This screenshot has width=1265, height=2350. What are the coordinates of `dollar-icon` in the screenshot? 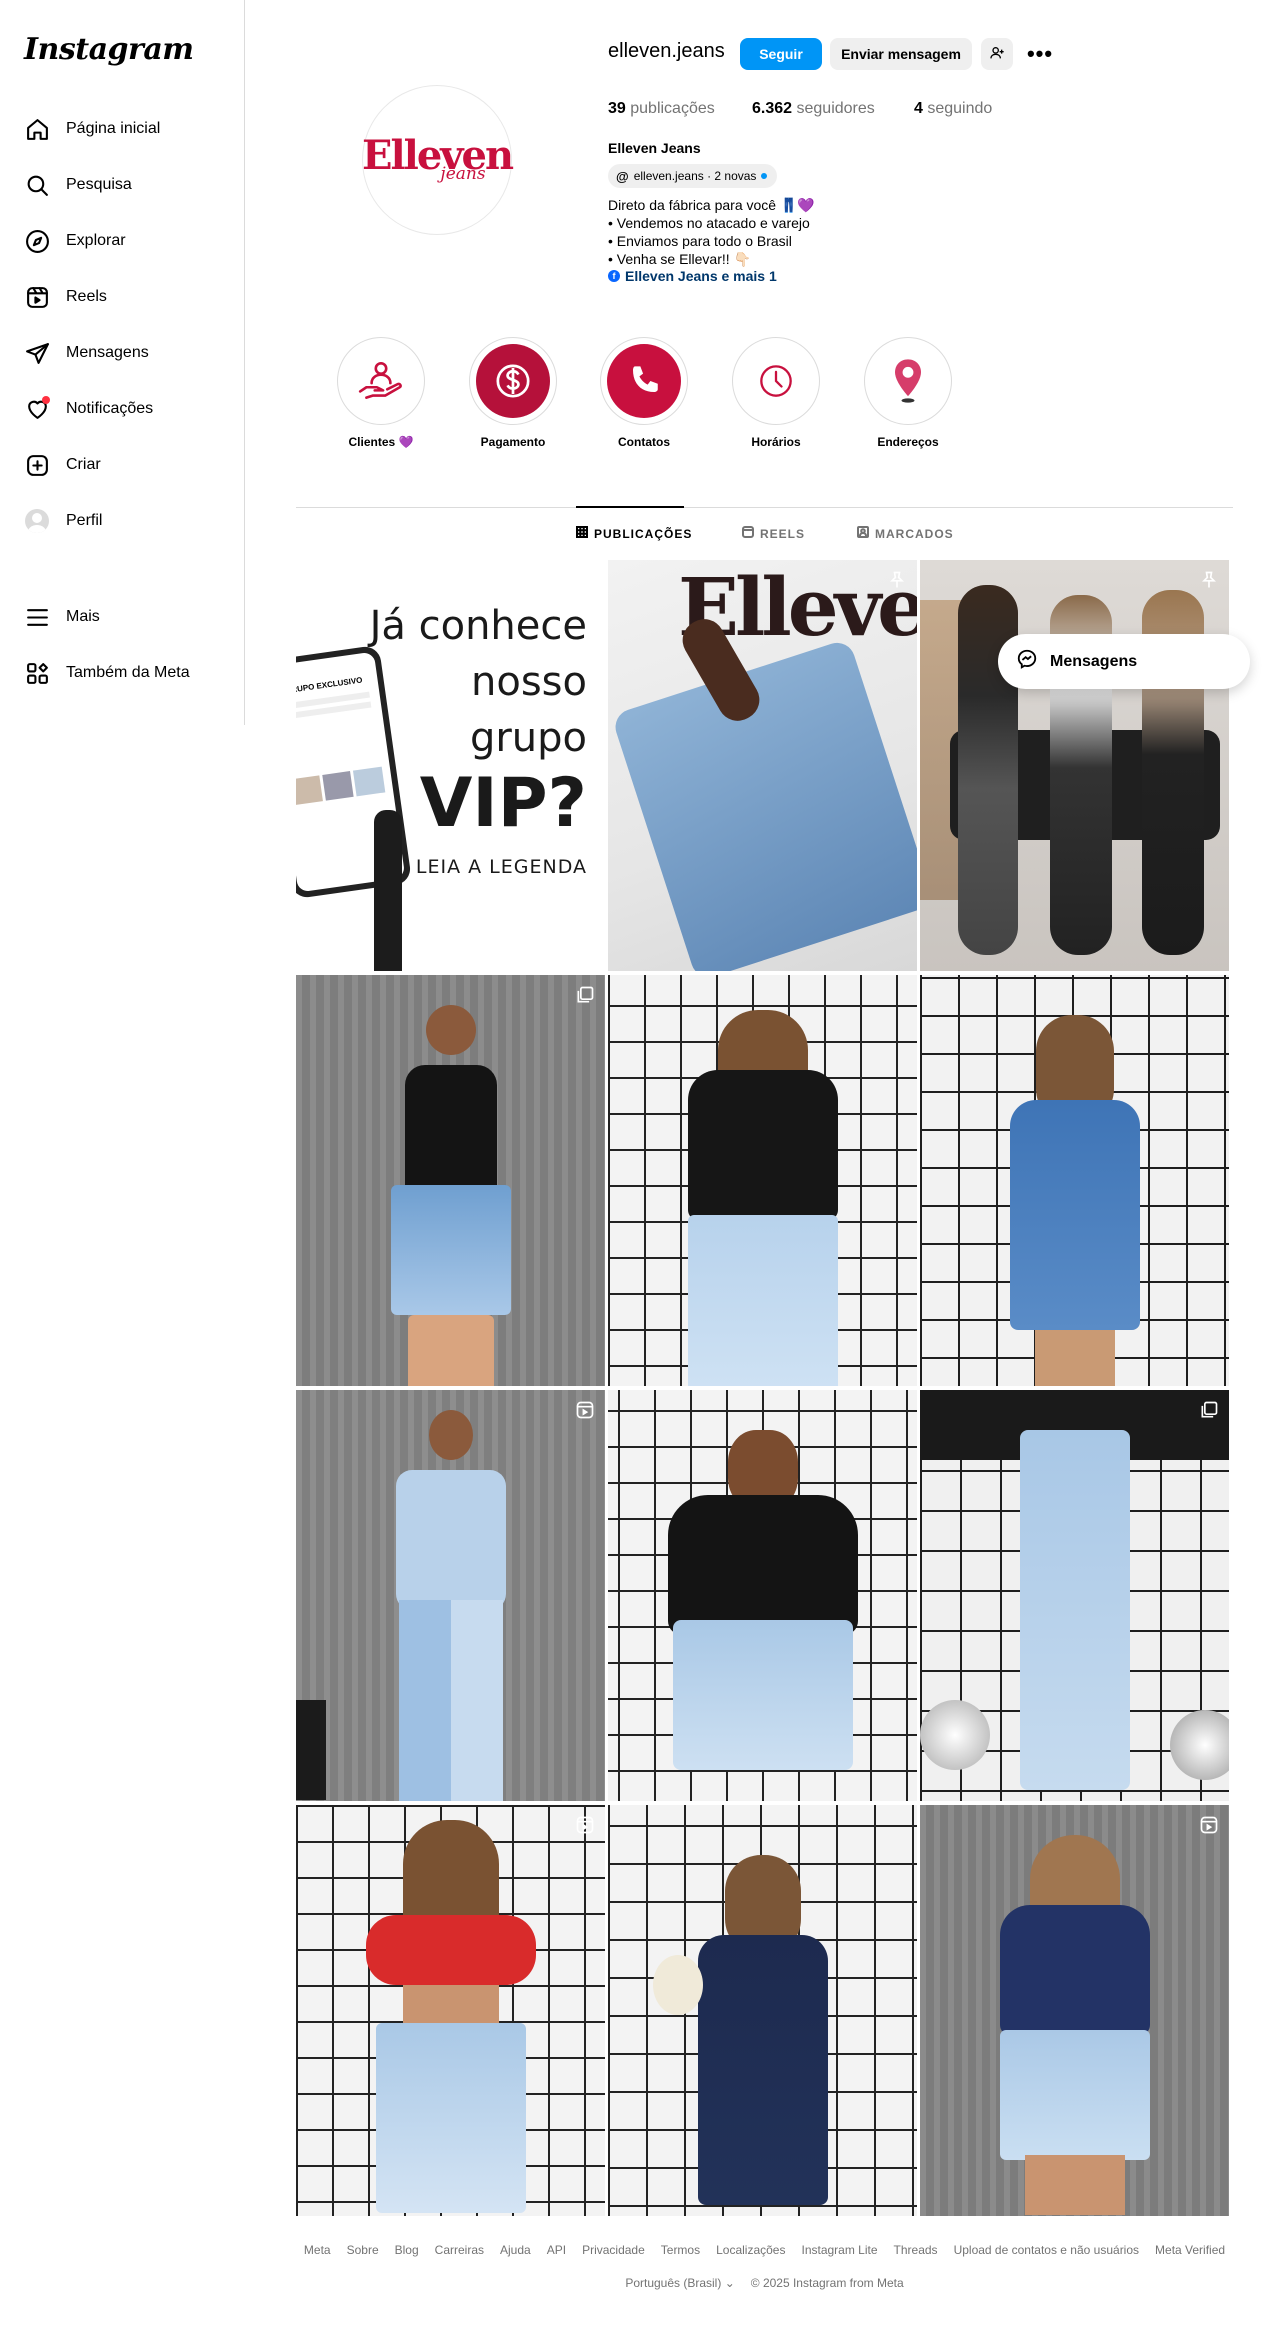 It's located at (513, 381).